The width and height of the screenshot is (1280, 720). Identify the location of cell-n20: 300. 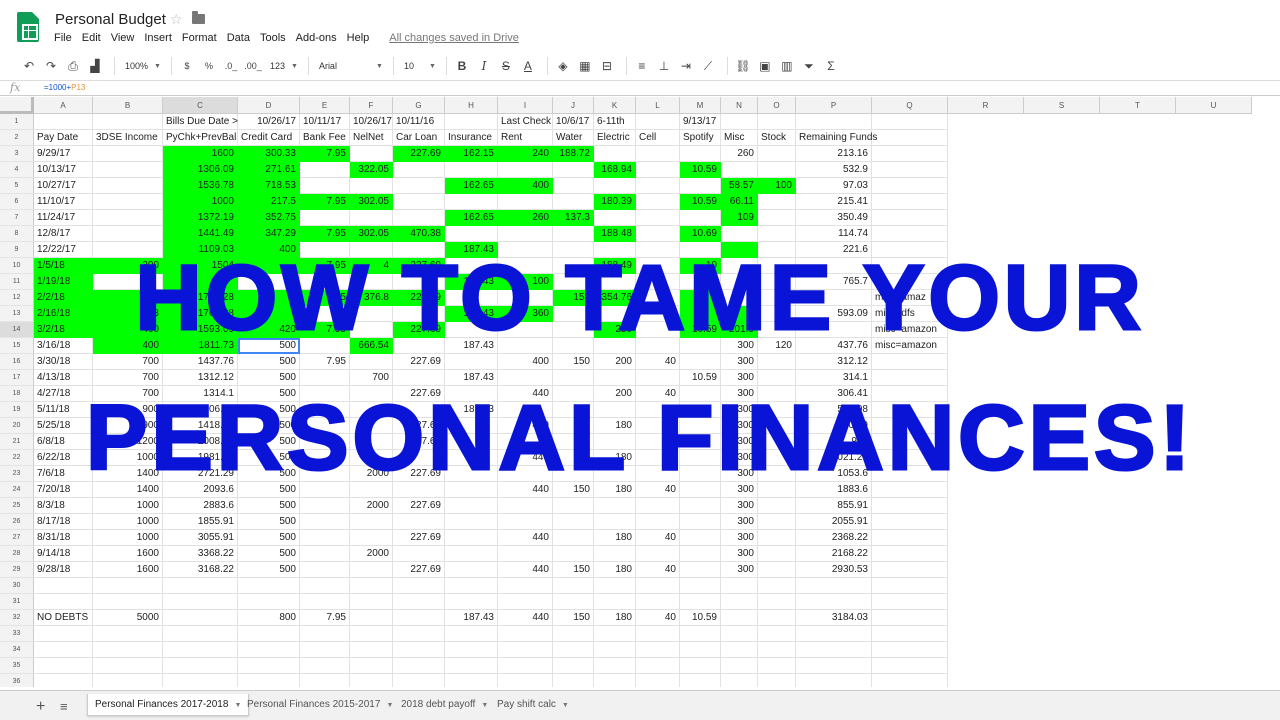
(739, 426).